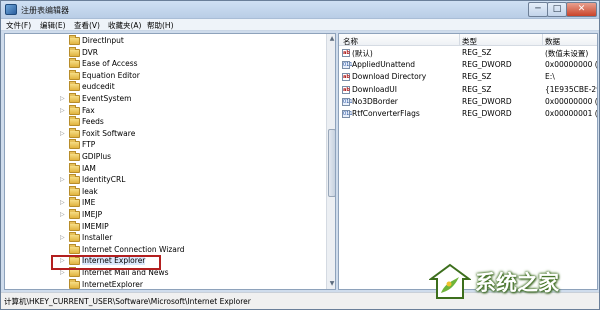 The width and height of the screenshot is (600, 310). What do you see at coordinates (166, 52) in the screenshot?
I see `tree-item: DVR` at bounding box center [166, 52].